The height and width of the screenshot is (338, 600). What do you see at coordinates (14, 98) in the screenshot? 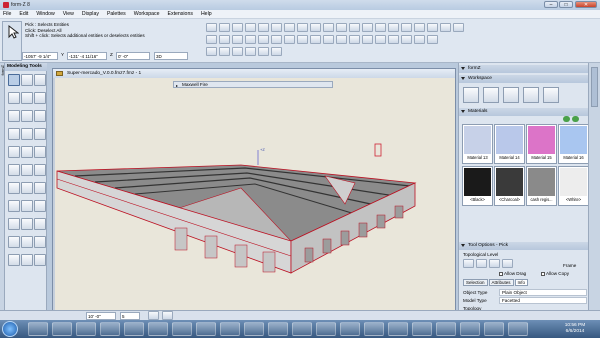
I see `rectangle-tool-icon` at bounding box center [14, 98].